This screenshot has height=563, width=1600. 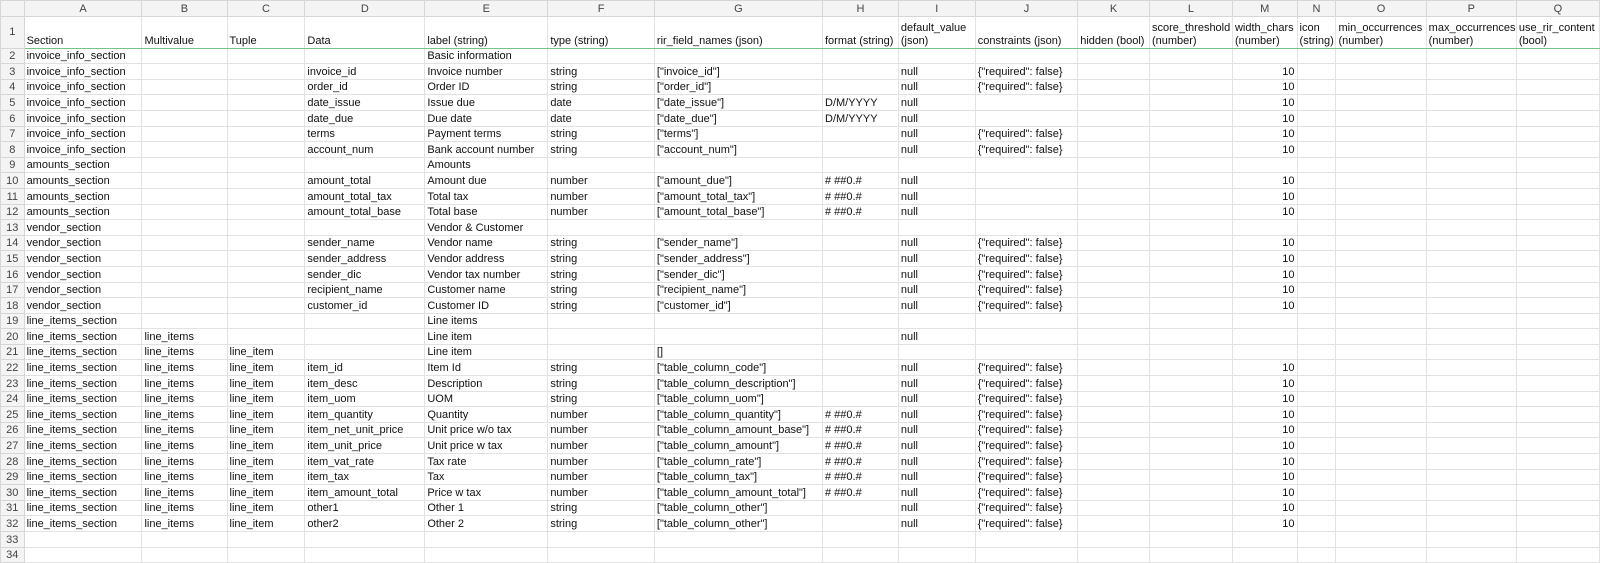 What do you see at coordinates (12, 87) in the screenshot?
I see `row-number-4: 4` at bounding box center [12, 87].